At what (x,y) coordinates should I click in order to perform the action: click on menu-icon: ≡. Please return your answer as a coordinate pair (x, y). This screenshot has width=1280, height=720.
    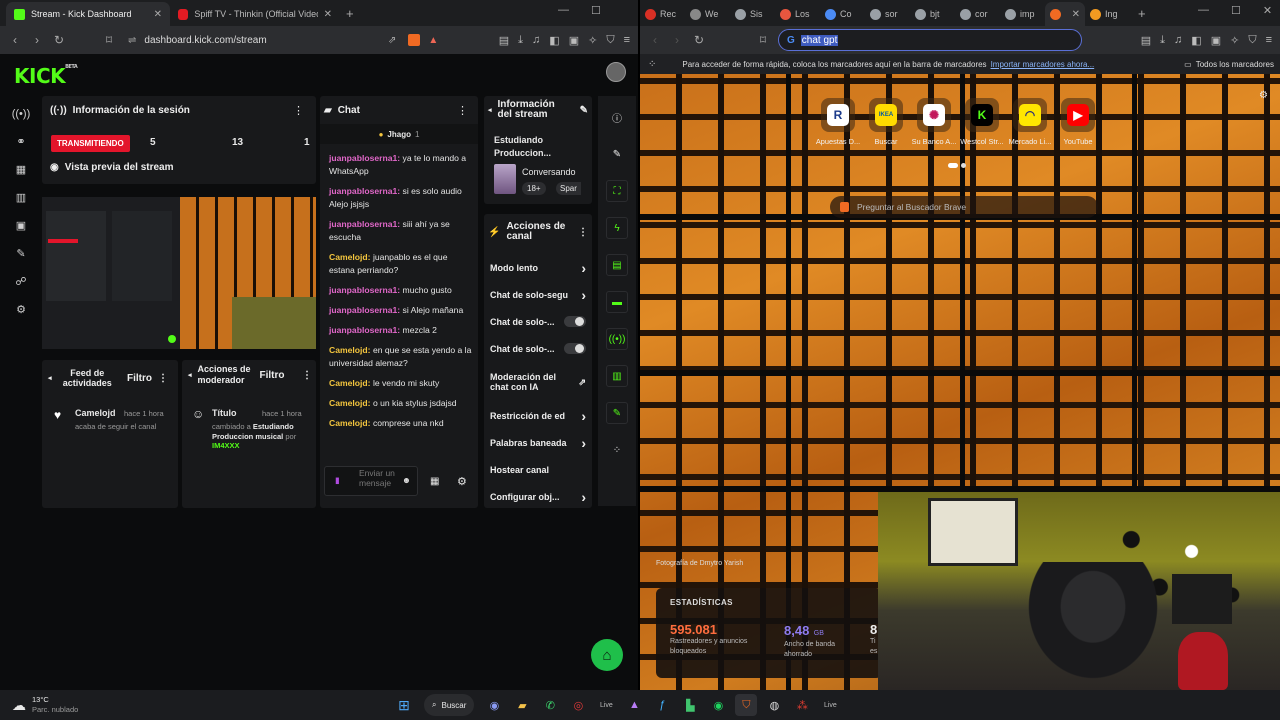
    Looking at the image, I should click on (1269, 40).